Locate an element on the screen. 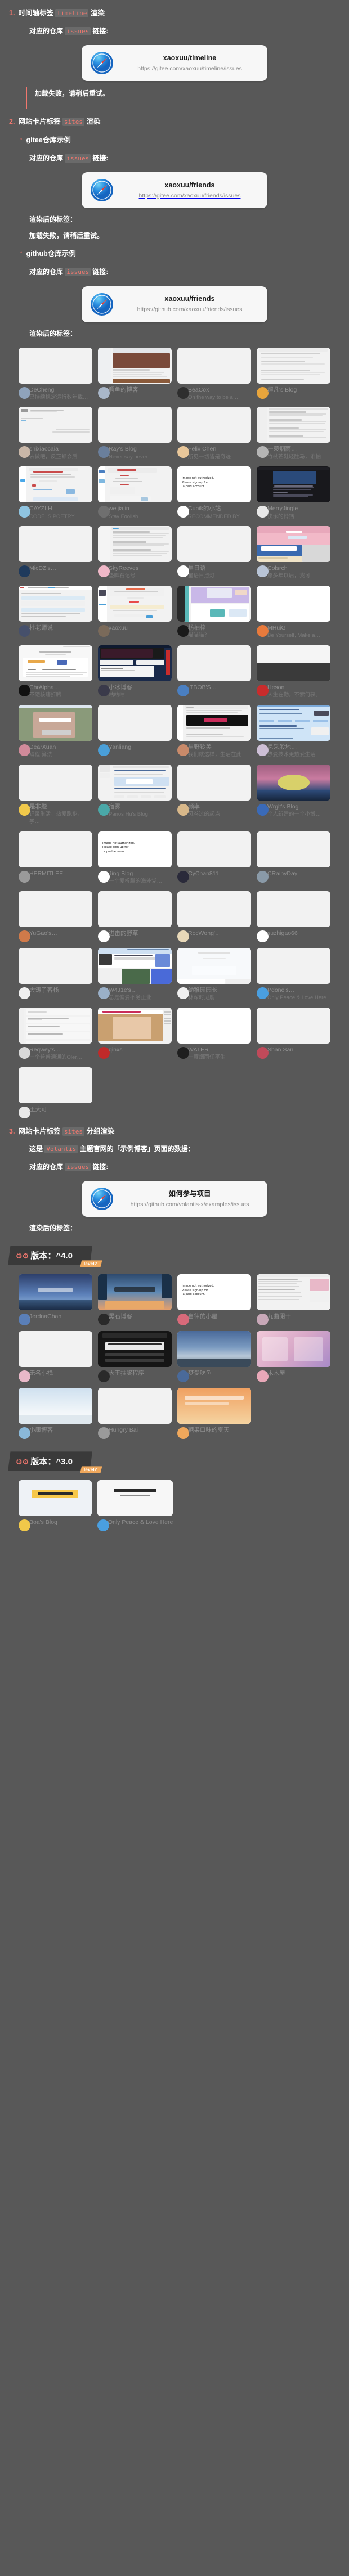 The image size is (349, 2576). site-card: 大涛子客栈 is located at coordinates (55, 974).